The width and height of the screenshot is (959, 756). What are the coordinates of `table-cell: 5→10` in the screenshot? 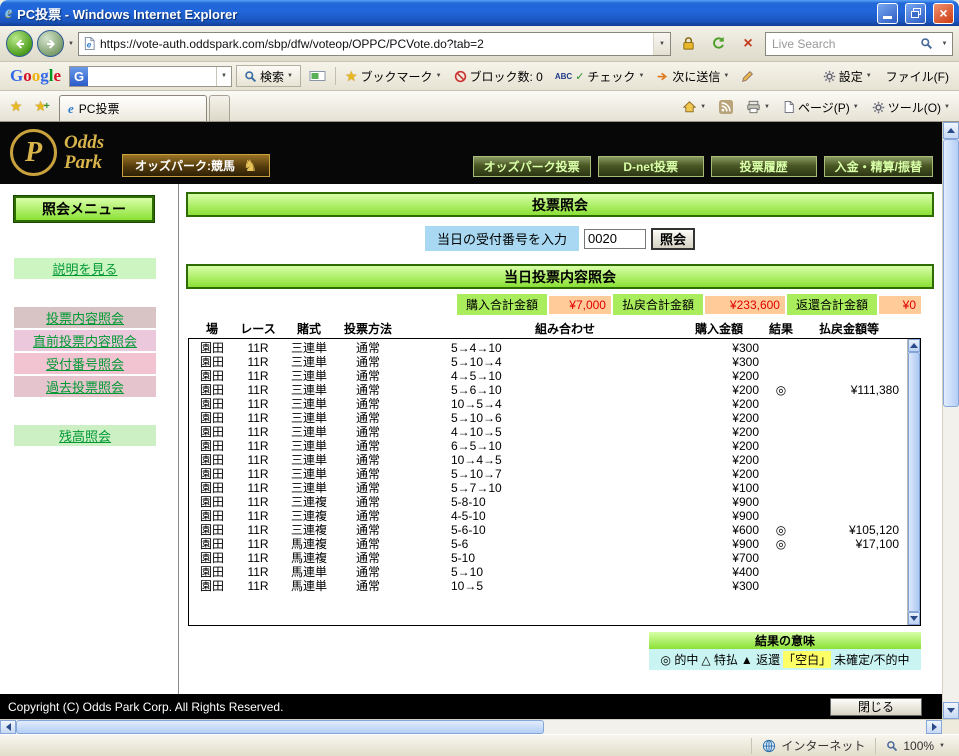 It's located at (467, 572).